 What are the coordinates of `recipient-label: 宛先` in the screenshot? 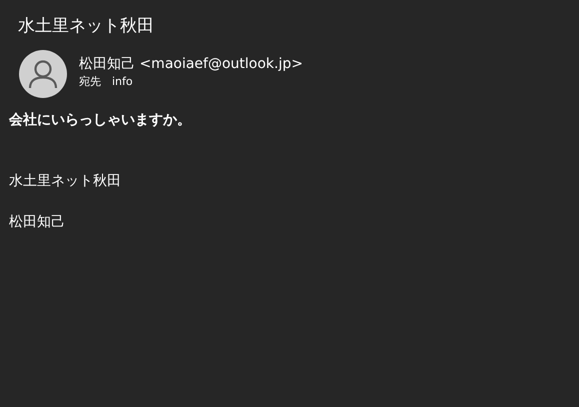 It's located at (90, 82).